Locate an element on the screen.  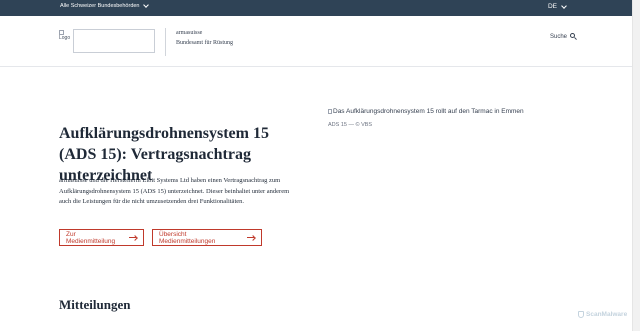
shield-icon is located at coordinates (581, 314).